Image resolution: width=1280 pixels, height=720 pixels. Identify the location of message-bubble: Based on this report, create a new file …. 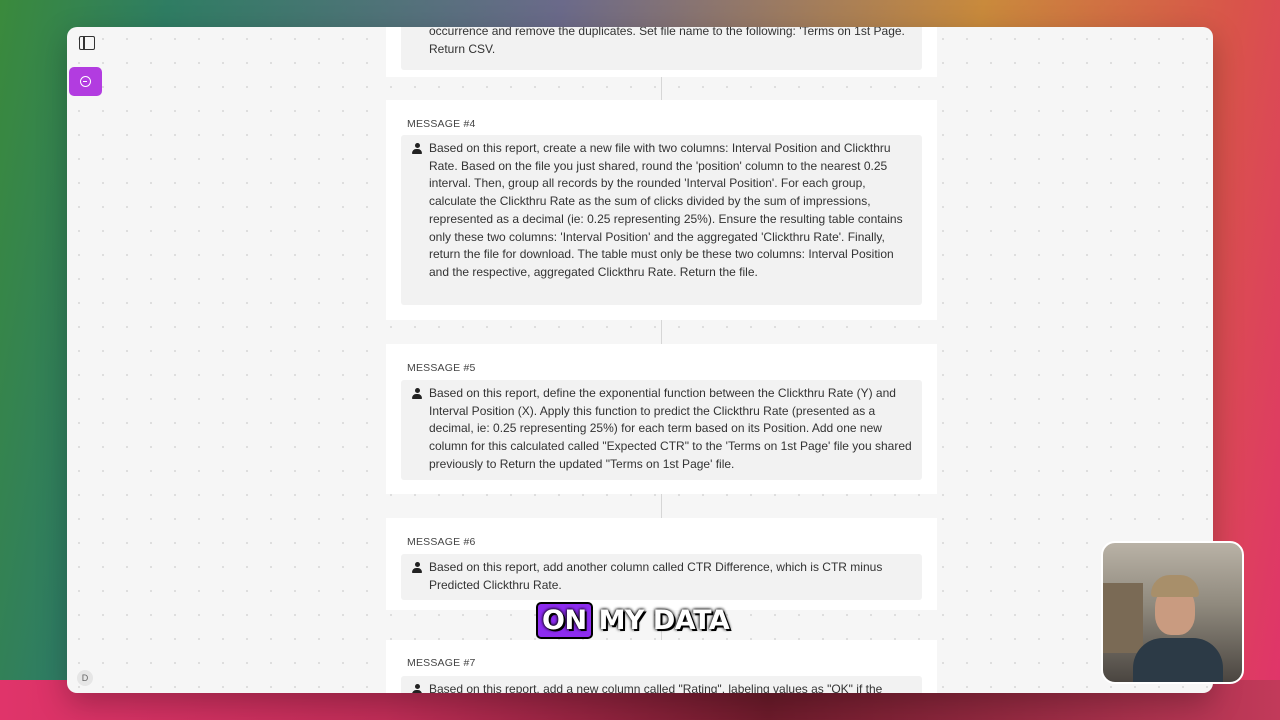
(661, 220).